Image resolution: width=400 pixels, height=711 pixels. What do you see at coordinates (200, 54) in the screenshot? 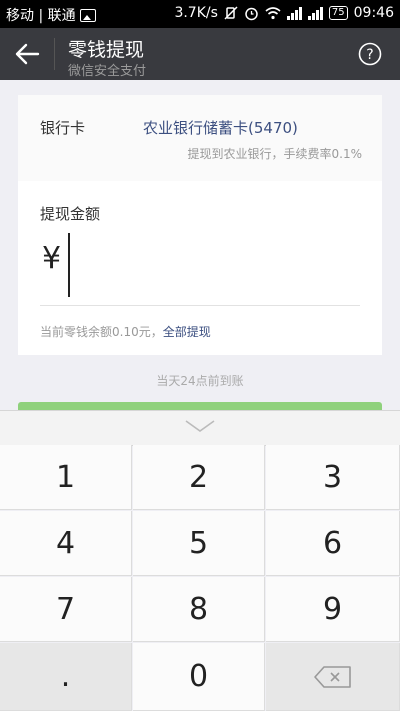
I see `title-bar: 零钱提现 微信安全支付 ?` at bounding box center [200, 54].